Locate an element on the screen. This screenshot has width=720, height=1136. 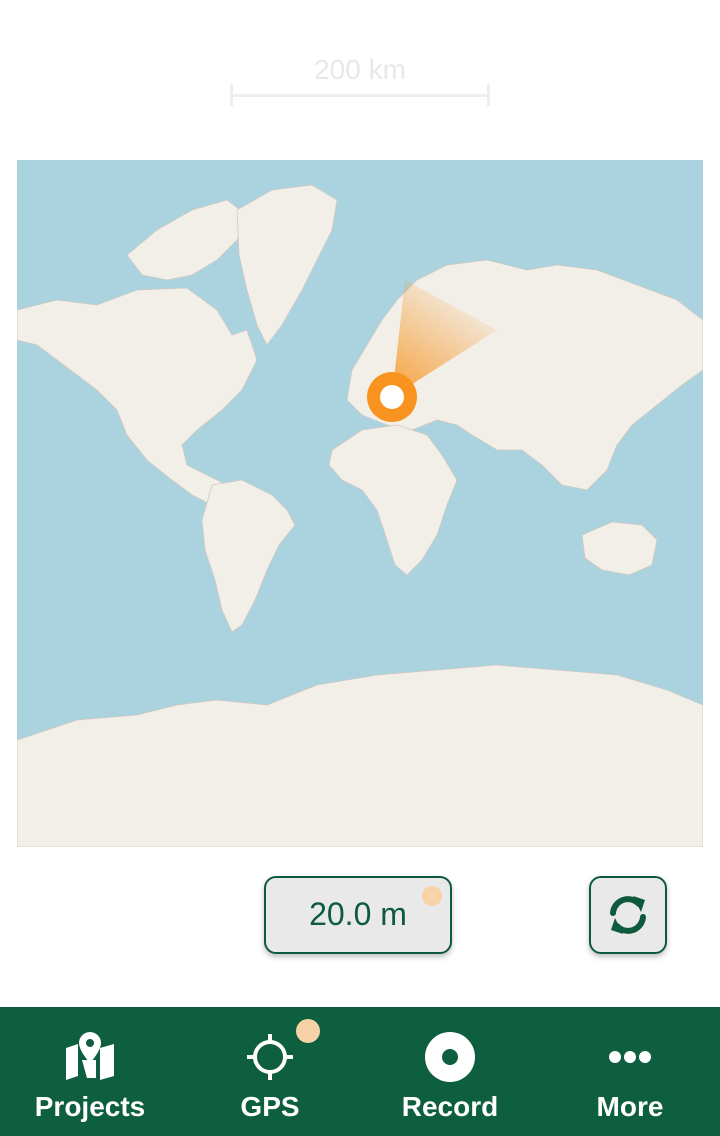
scale-tick-left is located at coordinates (231, 95).